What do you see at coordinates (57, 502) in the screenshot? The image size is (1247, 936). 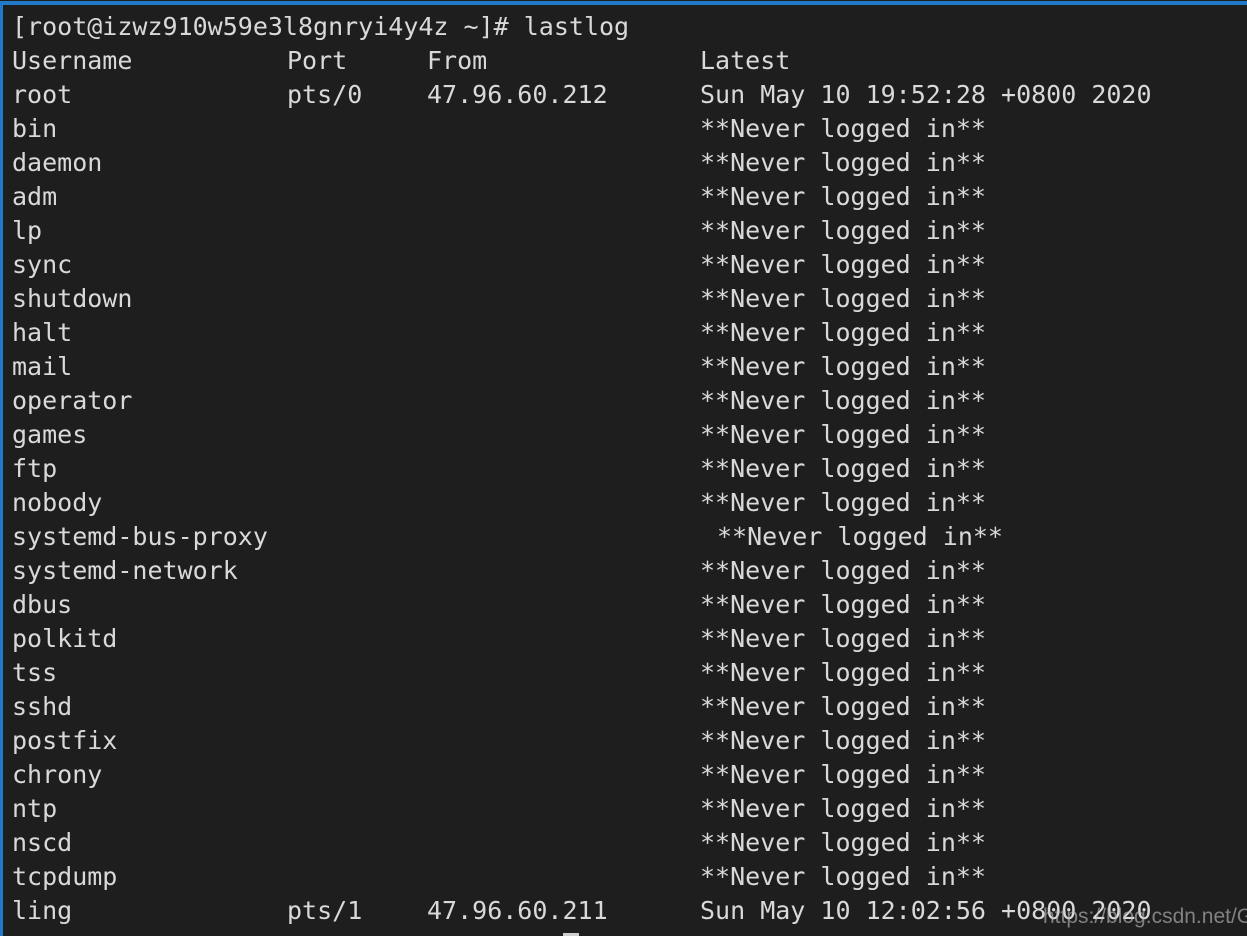 I see `cell-username: nobody` at bounding box center [57, 502].